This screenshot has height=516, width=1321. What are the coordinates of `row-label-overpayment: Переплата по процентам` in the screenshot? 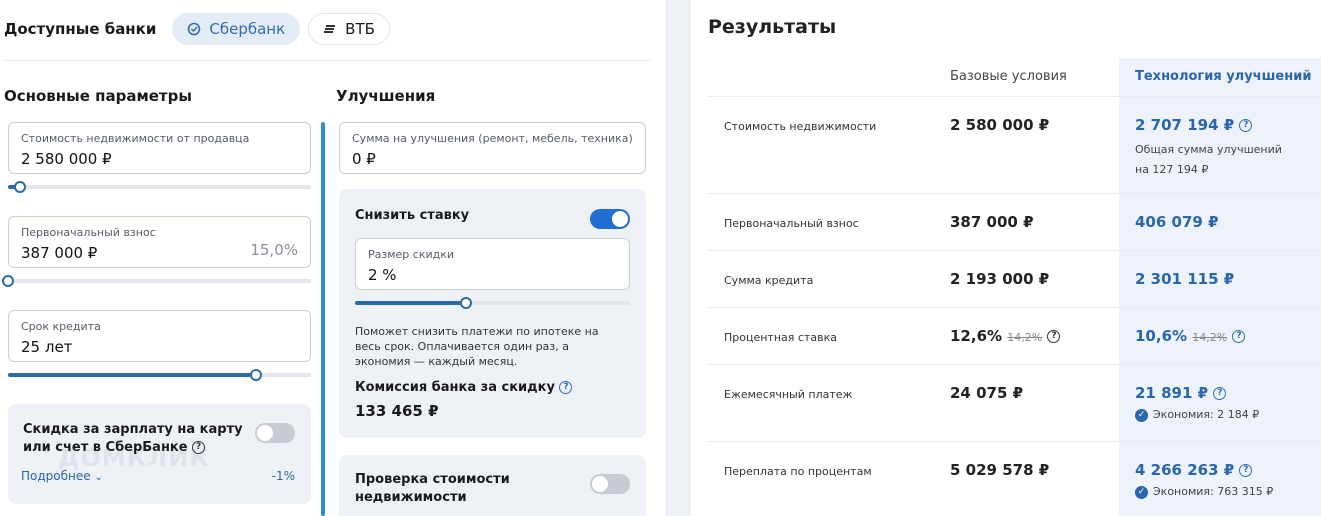 It's located at (798, 471).